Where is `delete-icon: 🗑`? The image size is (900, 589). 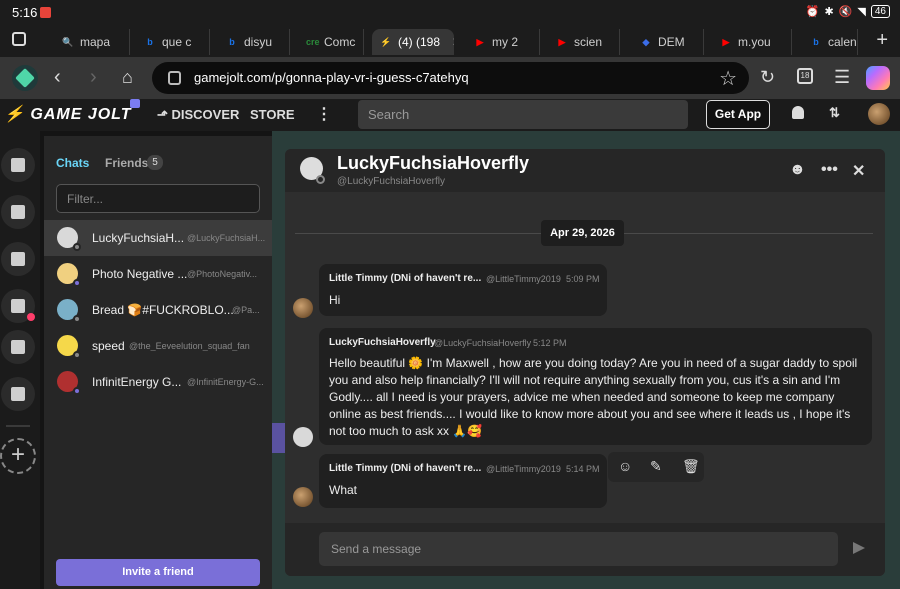 delete-icon: 🗑 is located at coordinates (691, 466).